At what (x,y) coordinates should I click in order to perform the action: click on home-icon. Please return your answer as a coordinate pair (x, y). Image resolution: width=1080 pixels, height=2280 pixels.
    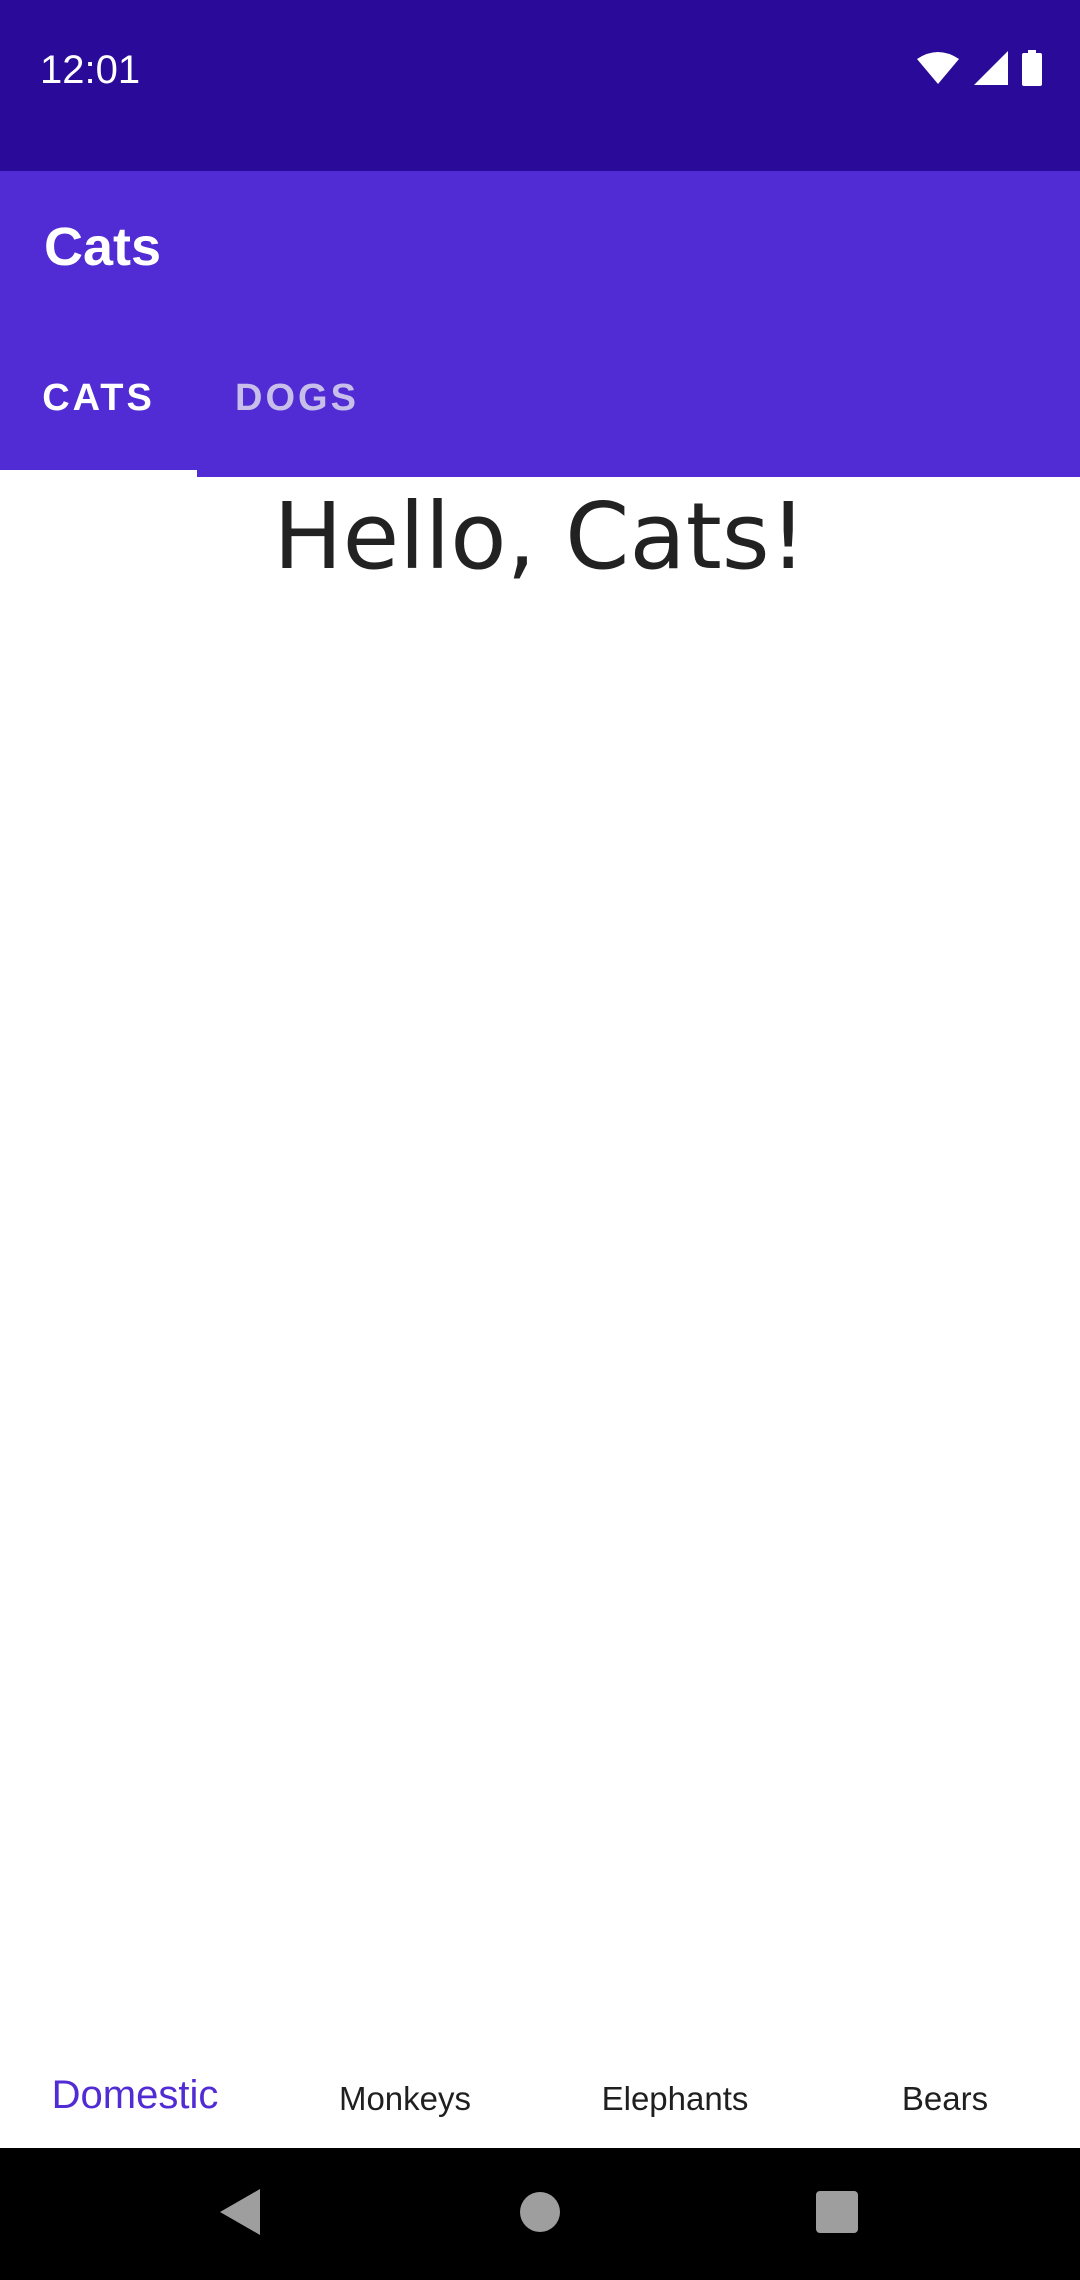
    Looking at the image, I should click on (540, 2214).